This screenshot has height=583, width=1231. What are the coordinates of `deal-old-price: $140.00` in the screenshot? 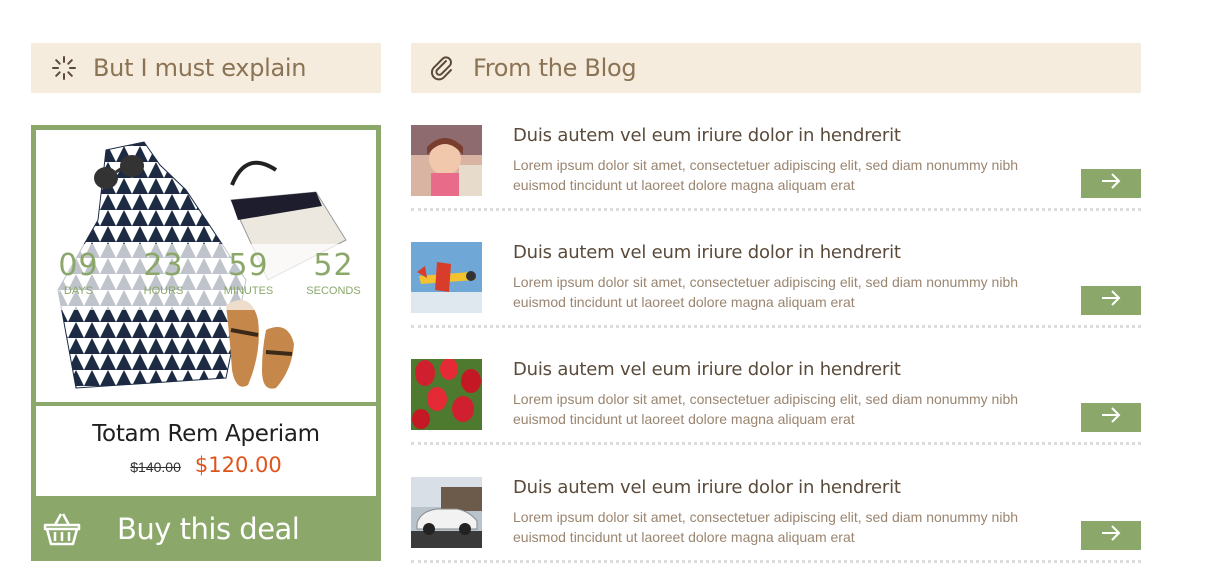 It's located at (155, 467).